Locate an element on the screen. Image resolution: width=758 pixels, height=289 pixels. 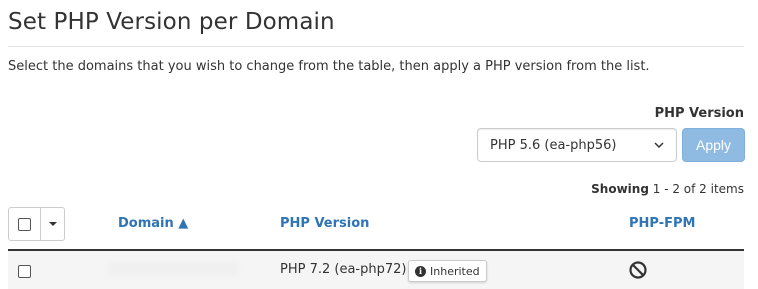
showing-label: Showing is located at coordinates (620, 189).